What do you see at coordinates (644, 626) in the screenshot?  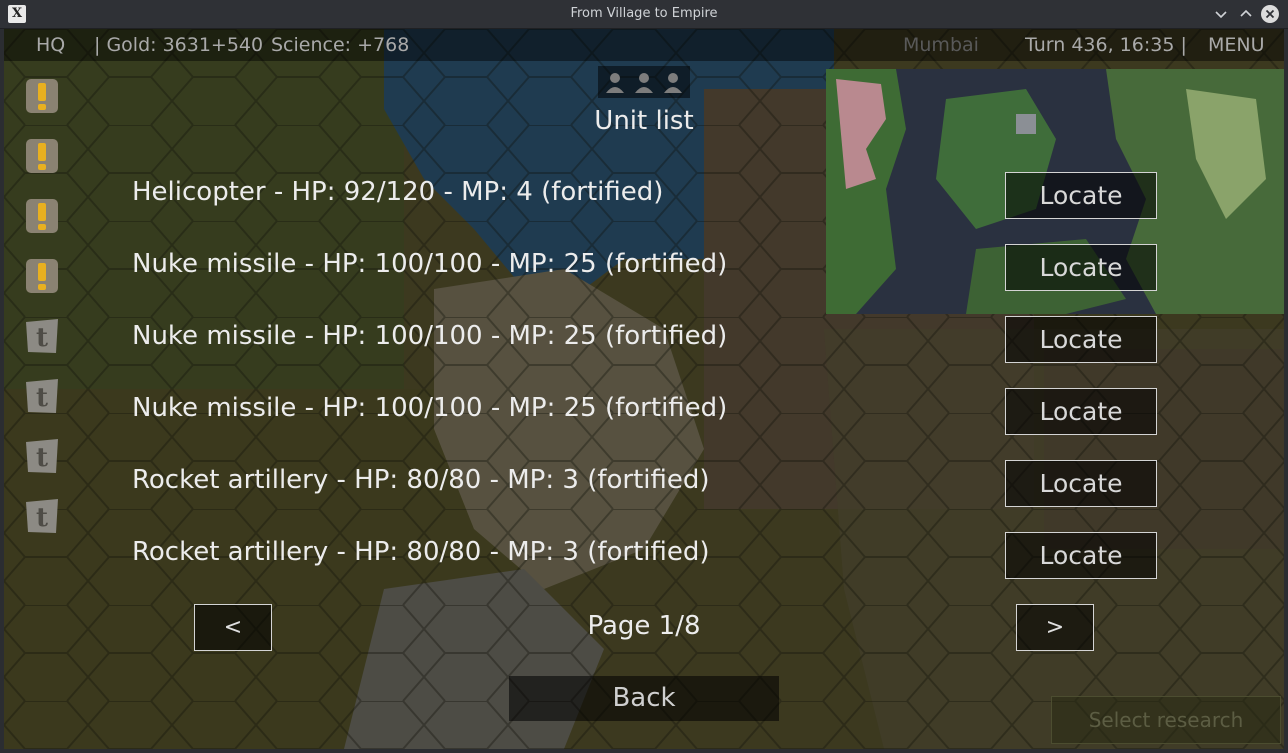 I see `page-indicator: Page 1/8` at bounding box center [644, 626].